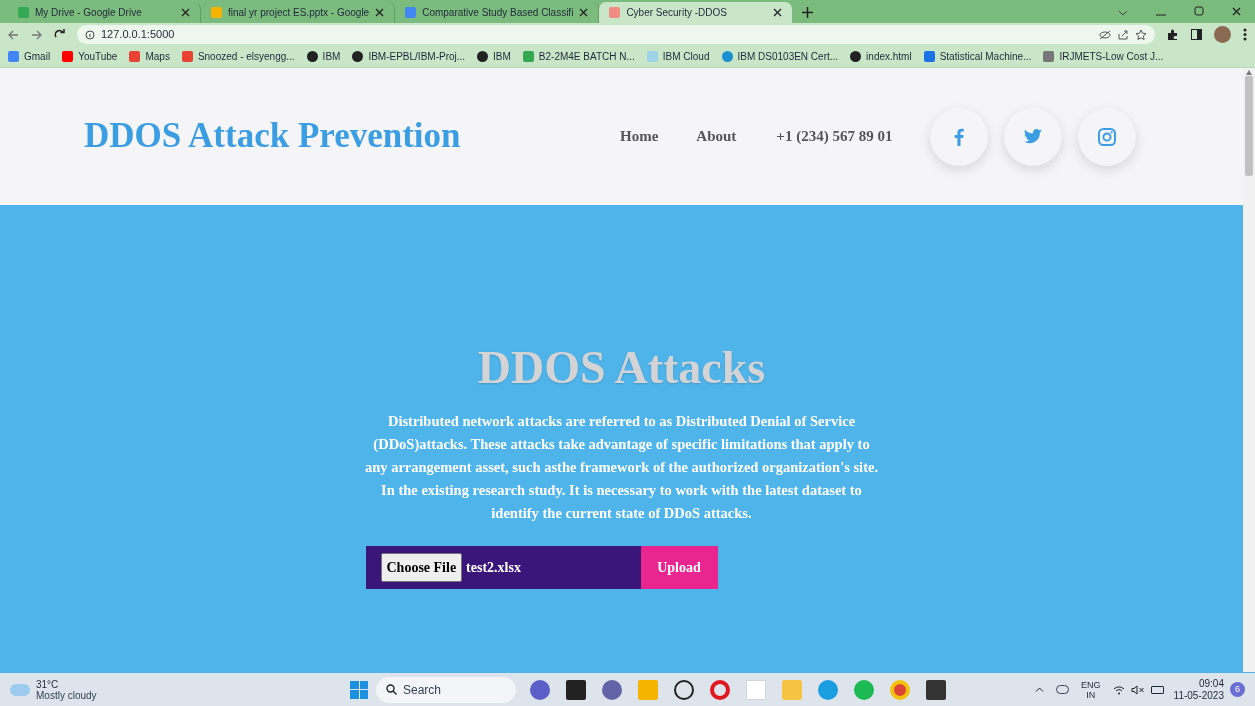 This screenshot has width=1255, height=706. Describe the element at coordinates (1237, 689) in the screenshot. I see `notification-badge: 6` at that location.